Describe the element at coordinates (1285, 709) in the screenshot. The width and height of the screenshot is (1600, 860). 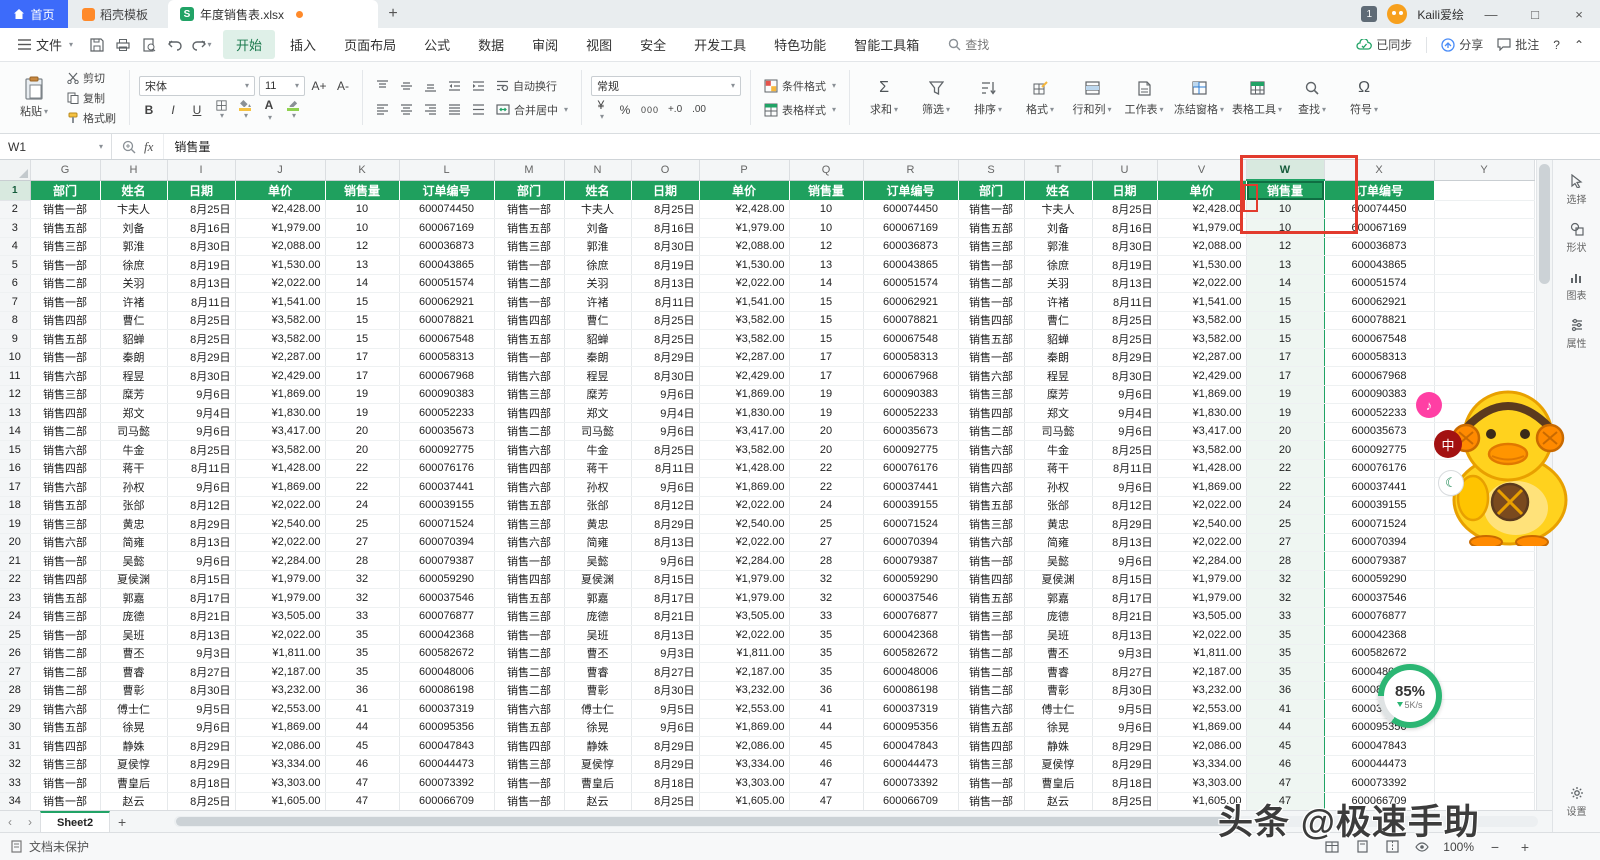
I see `cell: 41` at that location.